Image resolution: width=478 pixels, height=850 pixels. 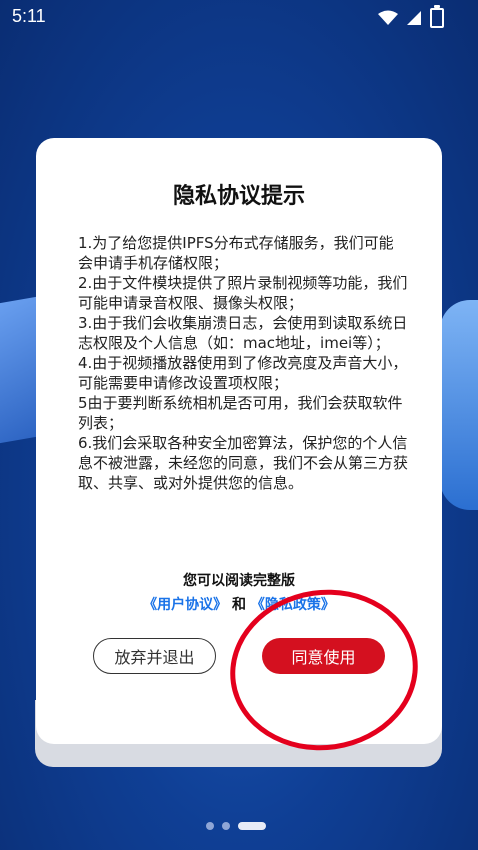 I want to click on terms-item: 1.为了给您提供IPFS分布式存储服务，我们可能会申请手机存储权限；, so click(x=236, y=253).